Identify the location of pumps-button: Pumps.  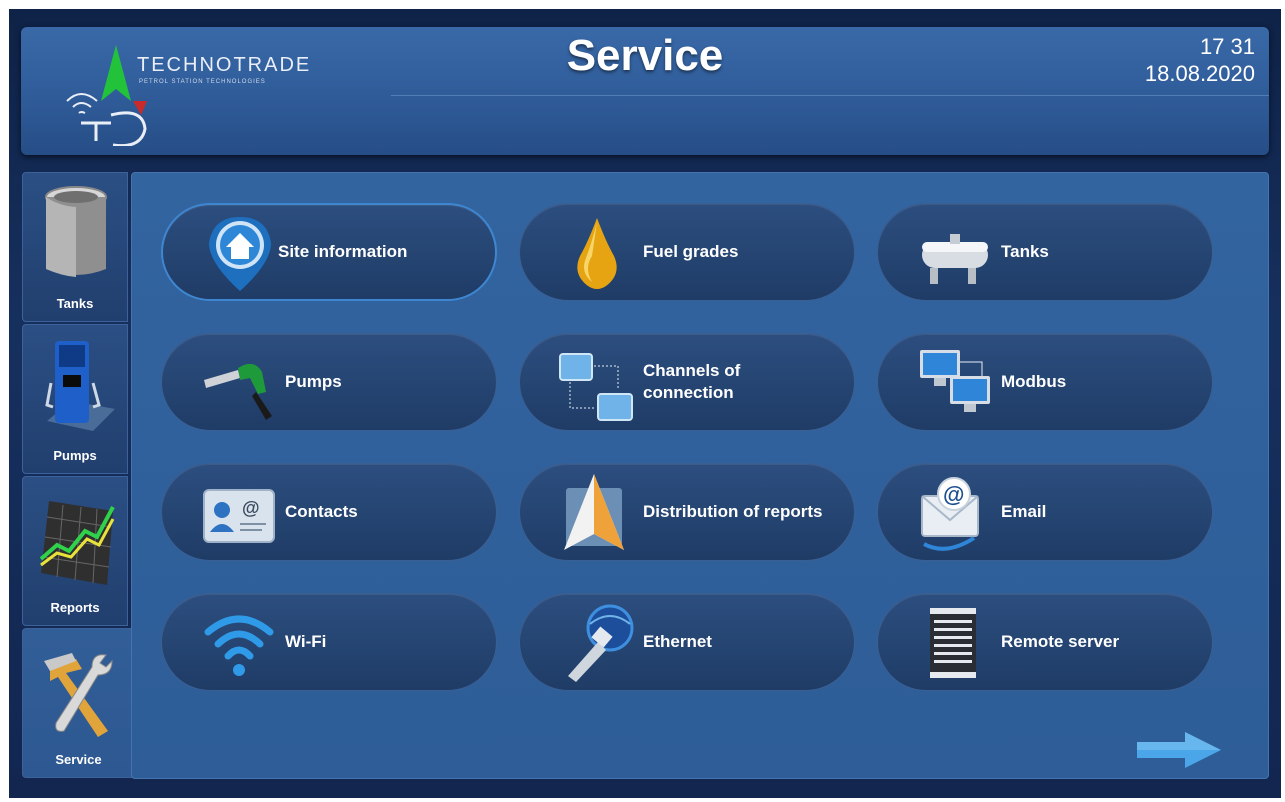
(329, 382).